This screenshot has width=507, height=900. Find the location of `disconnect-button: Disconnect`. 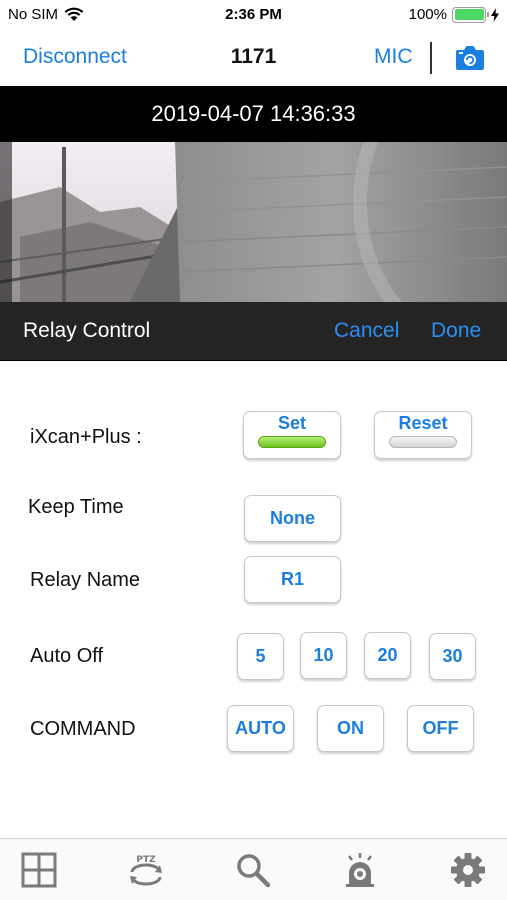

disconnect-button: Disconnect is located at coordinates (75, 57).